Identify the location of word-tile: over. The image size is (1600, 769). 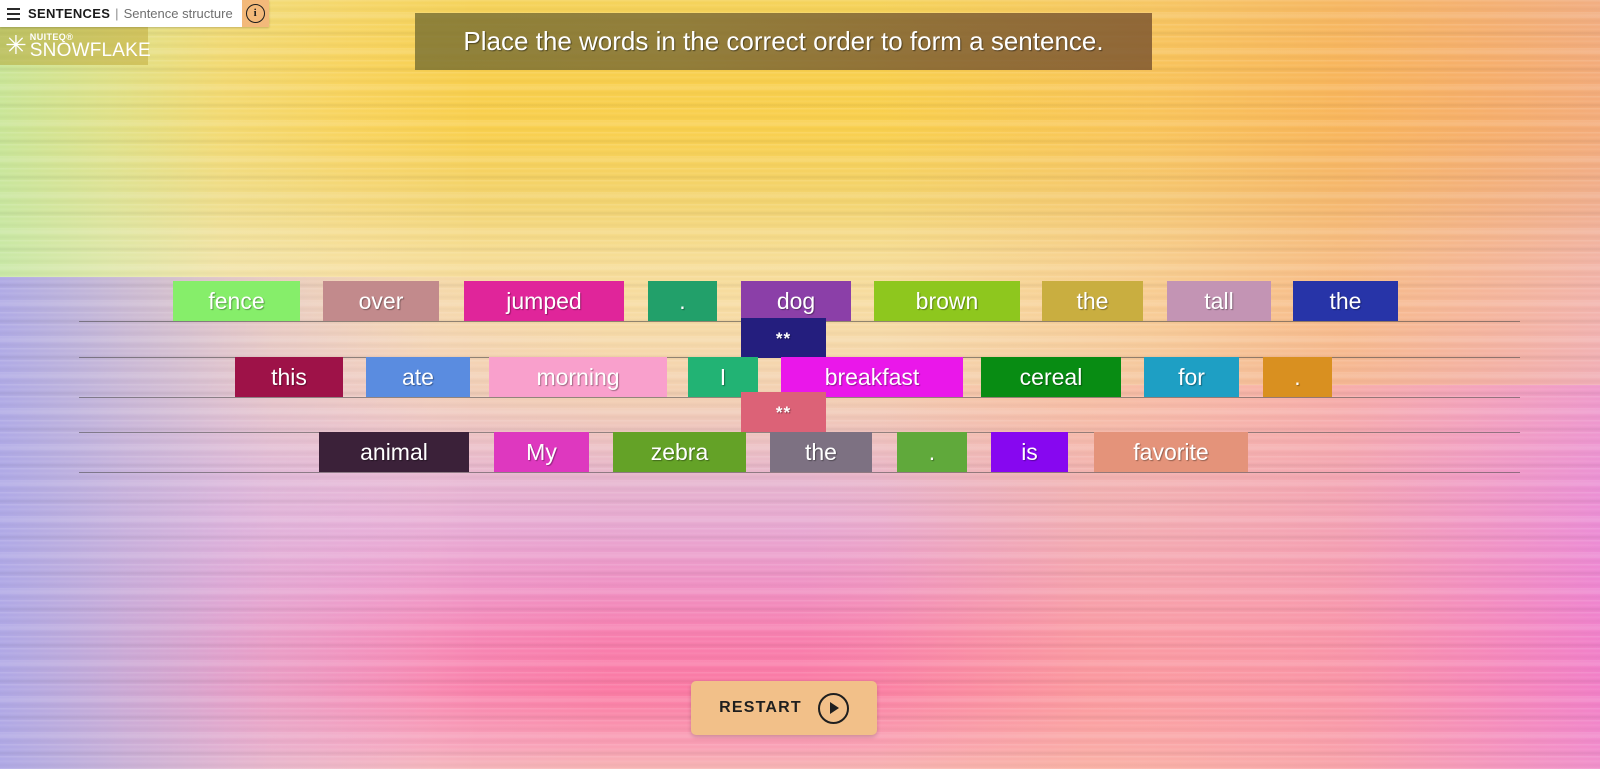
(381, 301).